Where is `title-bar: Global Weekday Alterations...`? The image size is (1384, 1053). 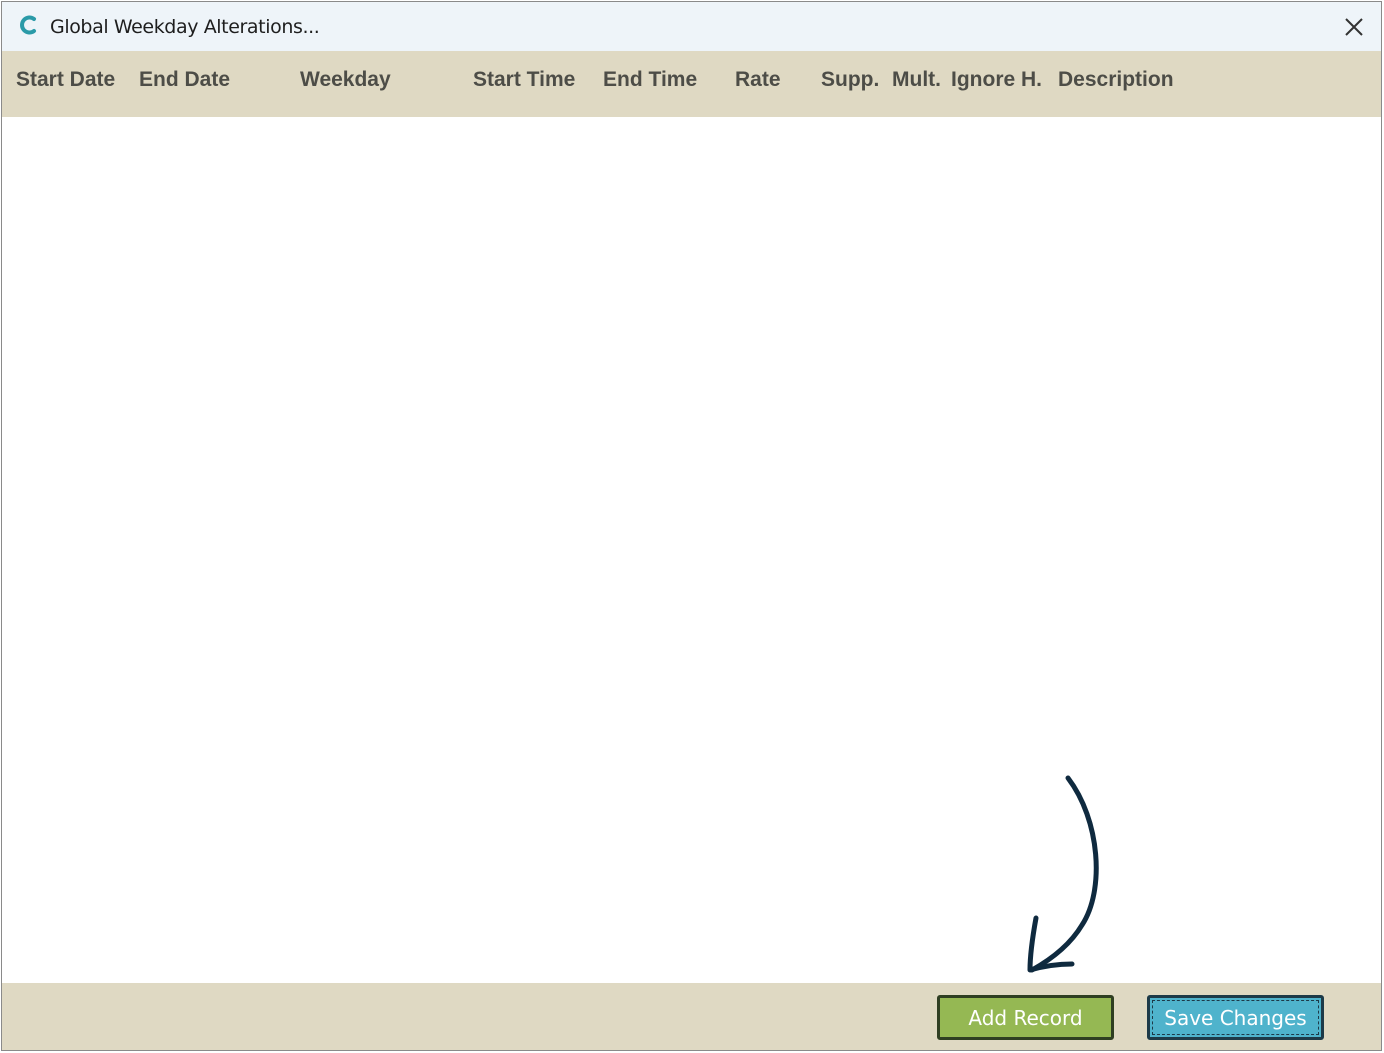 title-bar: Global Weekday Alterations... is located at coordinates (691, 26).